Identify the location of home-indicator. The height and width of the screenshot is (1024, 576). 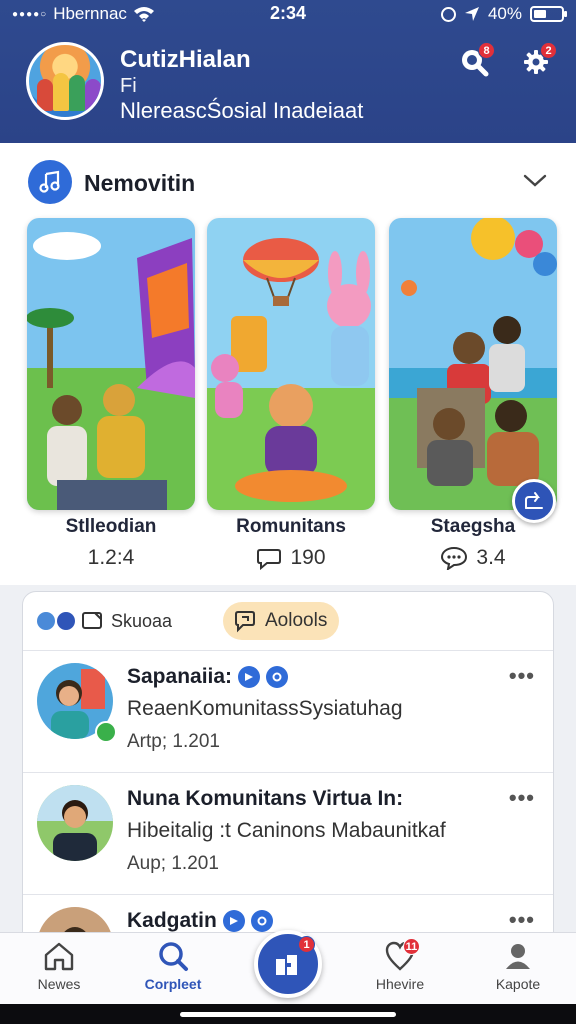
(288, 1014).